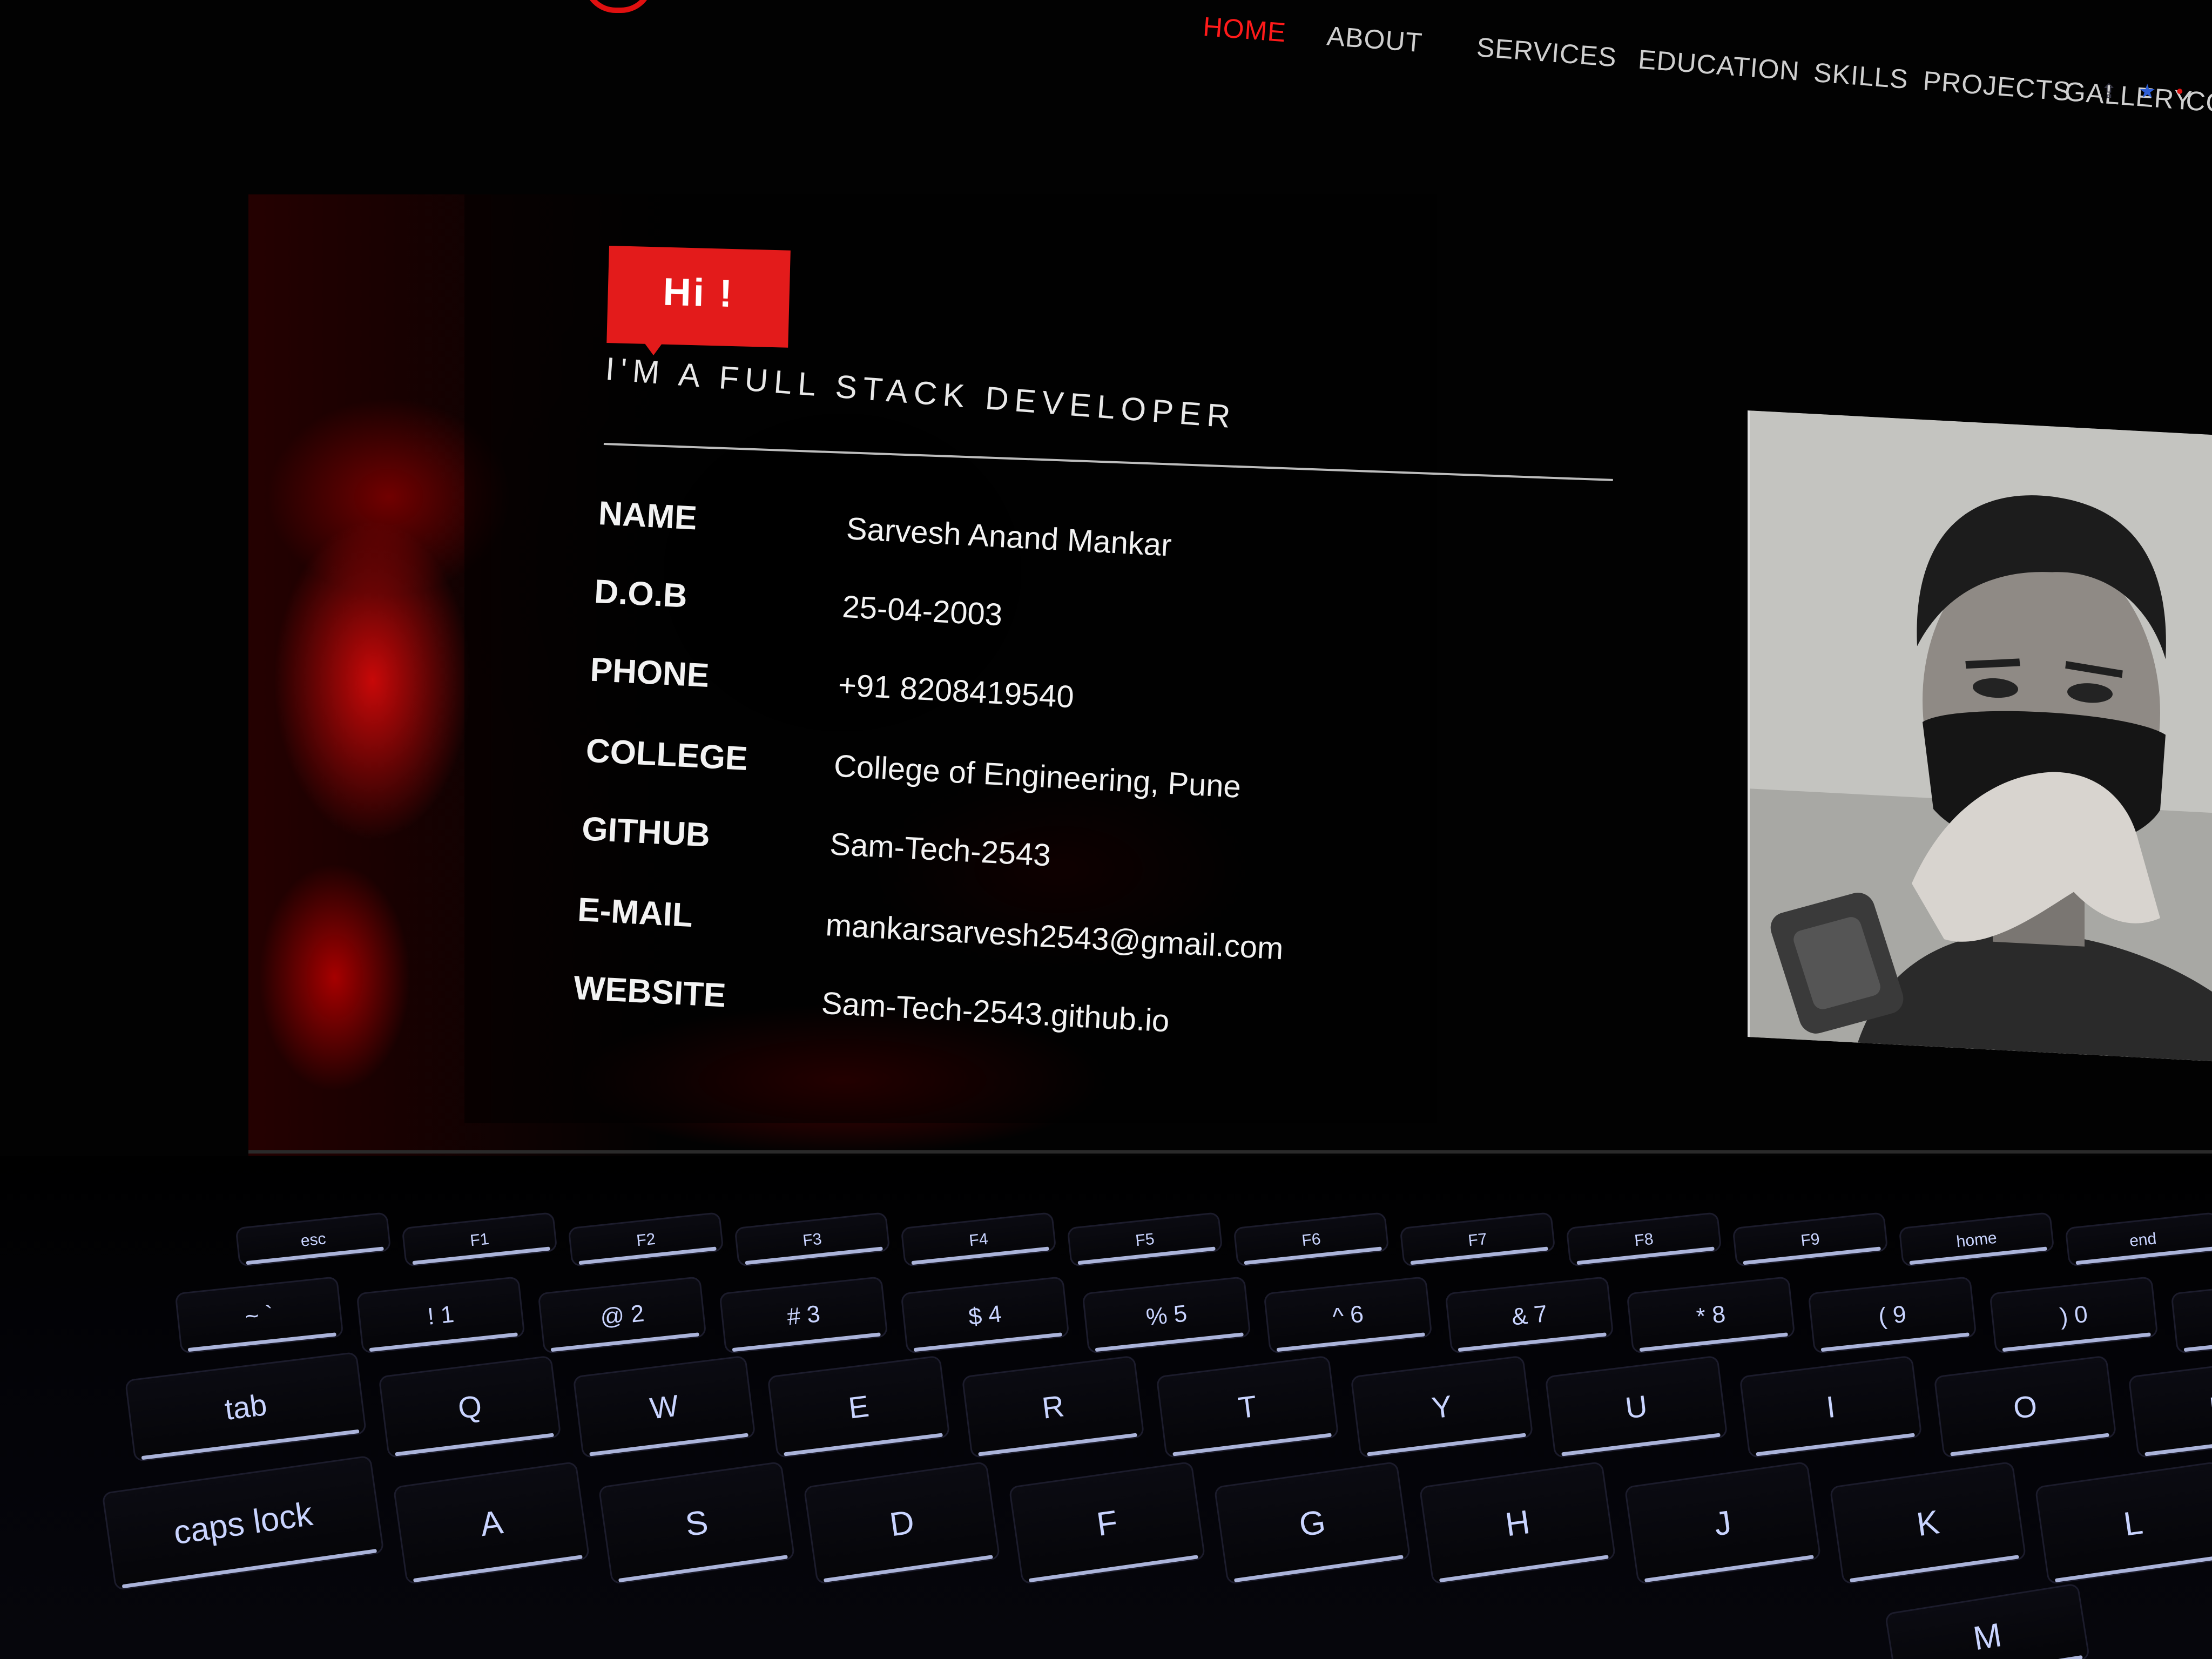  I want to click on key-: ~ `, so click(259, 1315).